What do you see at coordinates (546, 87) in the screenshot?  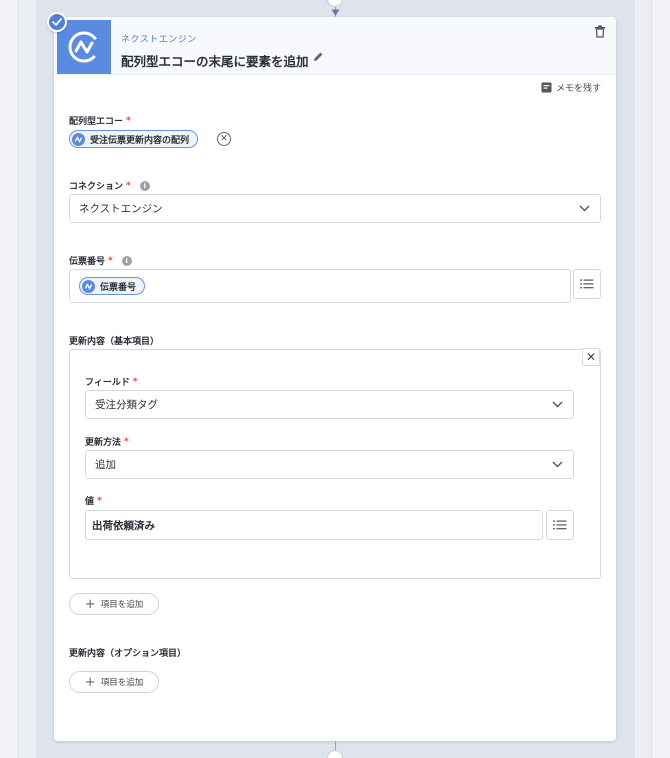 I see `memo-icon` at bounding box center [546, 87].